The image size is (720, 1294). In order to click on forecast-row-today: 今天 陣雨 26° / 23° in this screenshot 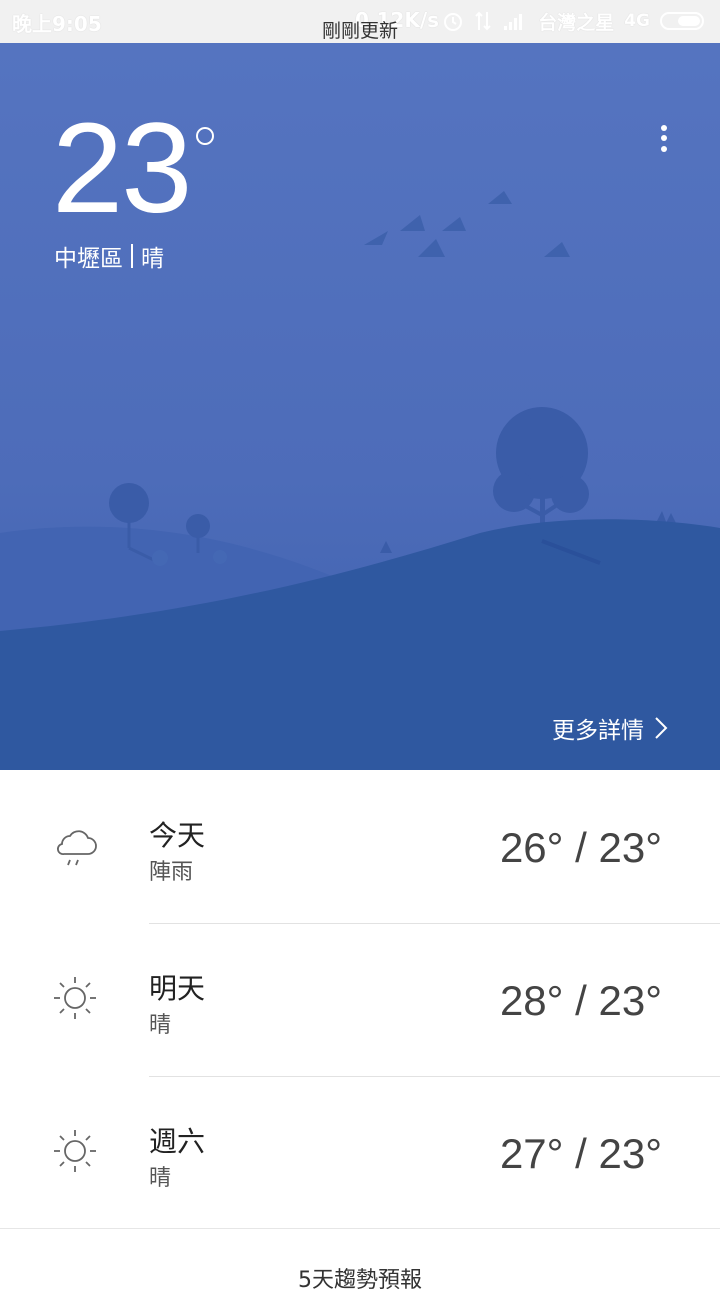, I will do `click(360, 847)`.